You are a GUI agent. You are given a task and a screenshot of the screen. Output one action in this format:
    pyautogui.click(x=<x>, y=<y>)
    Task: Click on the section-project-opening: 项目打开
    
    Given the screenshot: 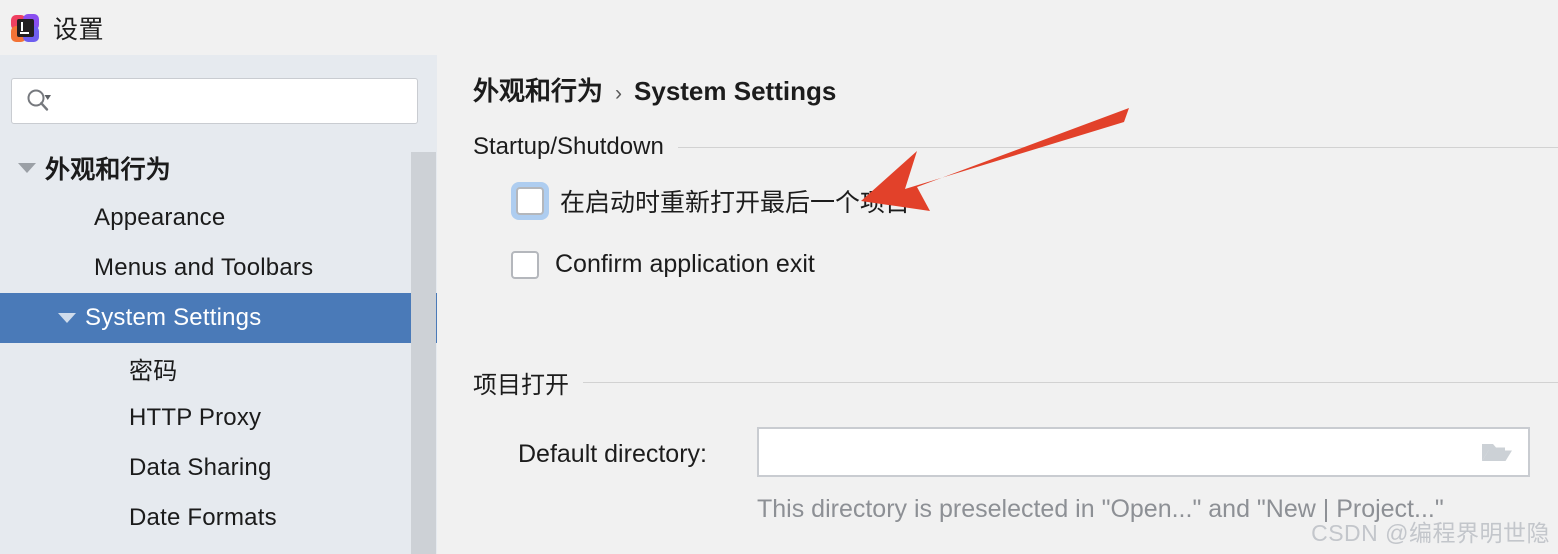 What is the action you would take?
    pyautogui.click(x=1015, y=382)
    